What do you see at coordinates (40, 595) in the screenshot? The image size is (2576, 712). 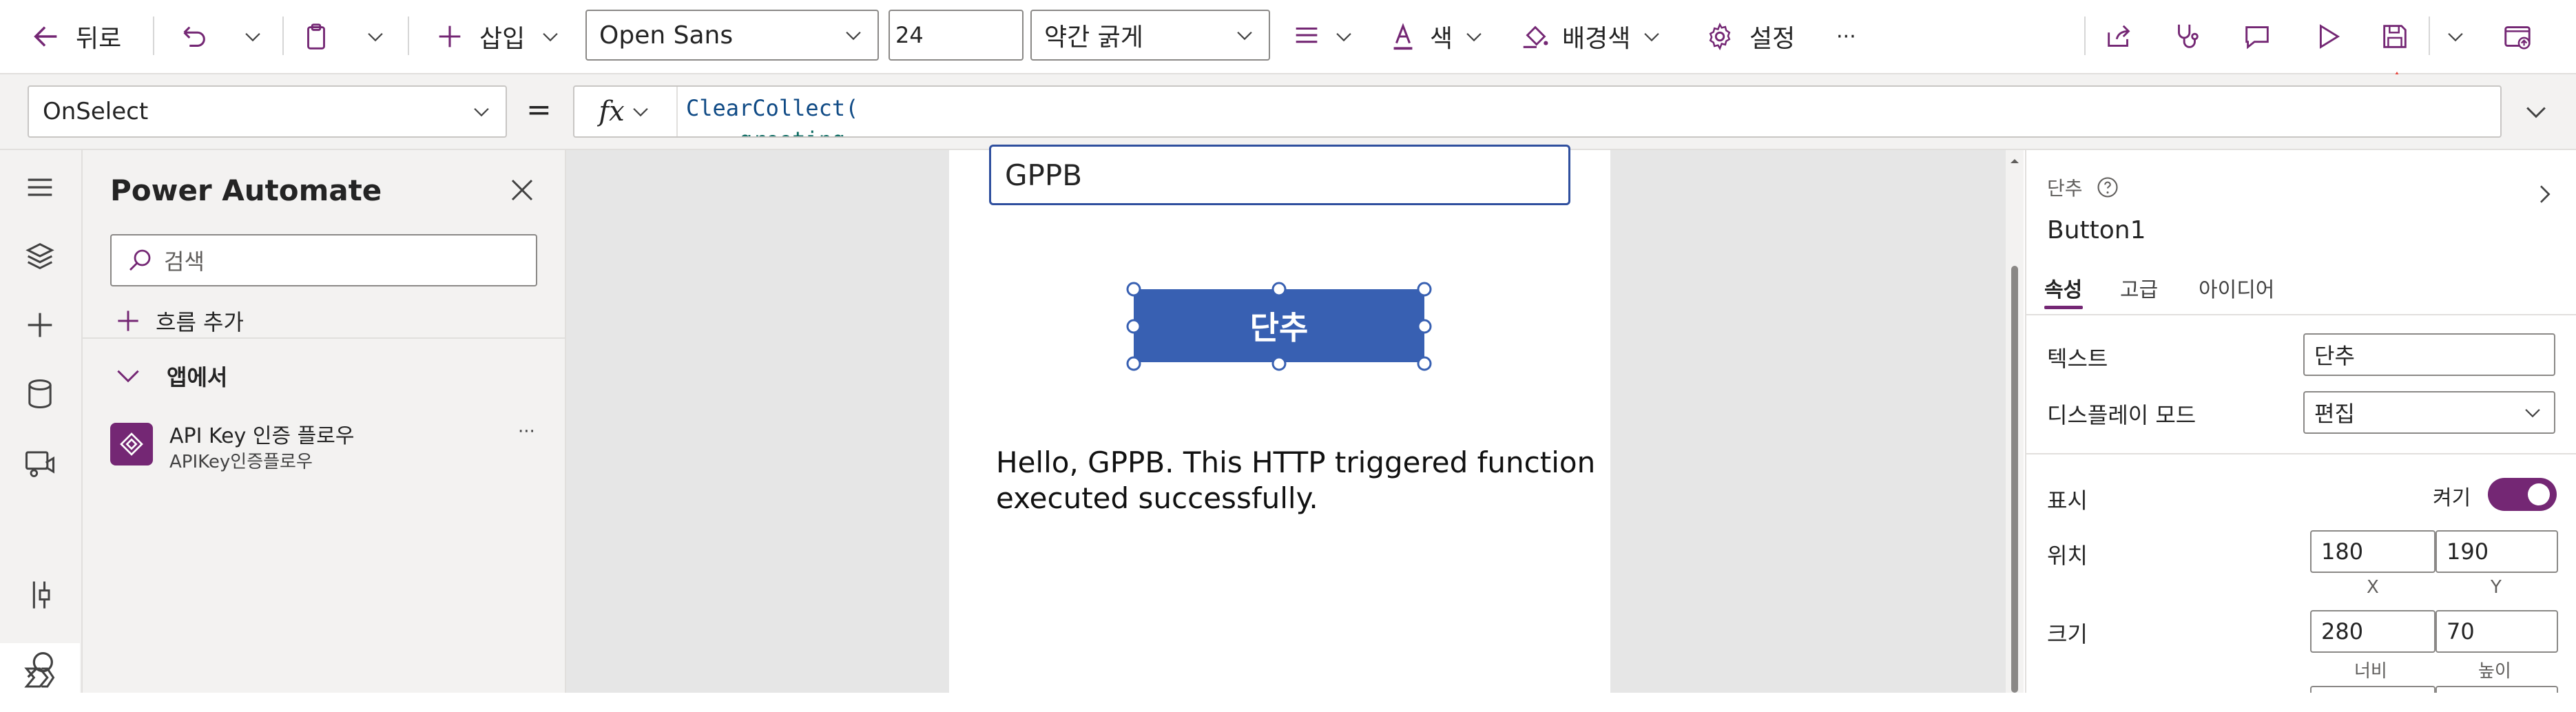 I see `tools-icon` at bounding box center [40, 595].